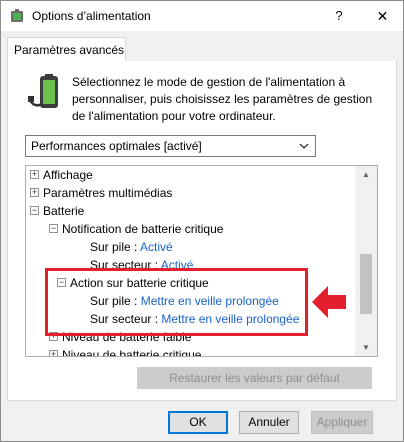 This screenshot has width=404, height=442. I want to click on tree-scrollbar: ▲ ▼, so click(366, 261).